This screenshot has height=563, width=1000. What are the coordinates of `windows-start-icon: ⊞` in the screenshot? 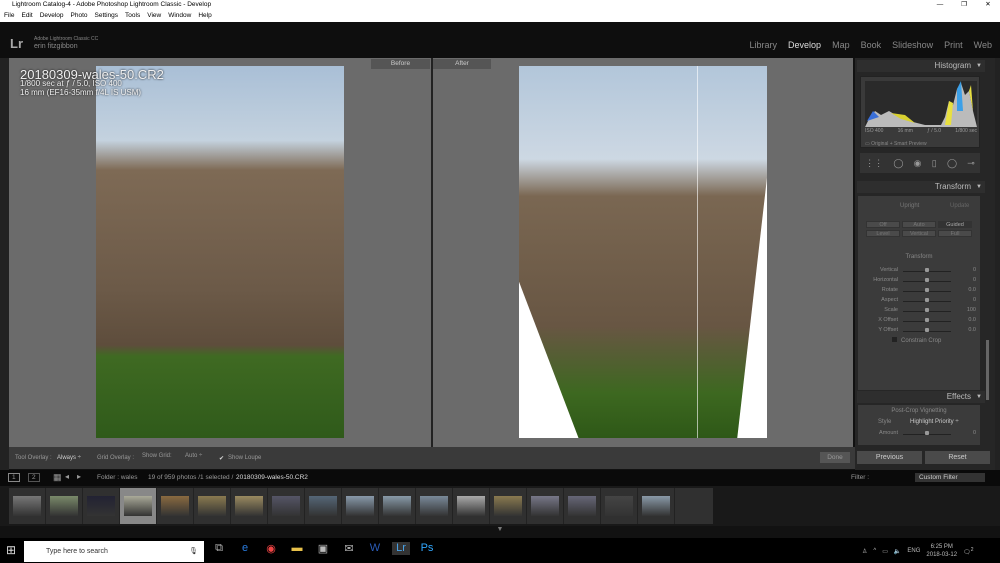 It's located at (11, 550).